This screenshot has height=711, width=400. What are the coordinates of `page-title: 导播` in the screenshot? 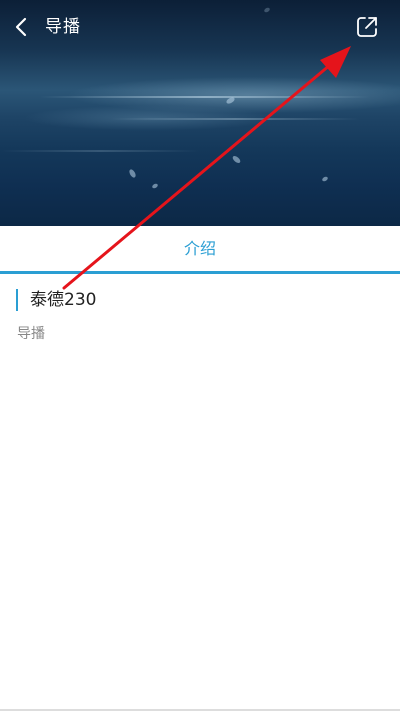 It's located at (63, 27).